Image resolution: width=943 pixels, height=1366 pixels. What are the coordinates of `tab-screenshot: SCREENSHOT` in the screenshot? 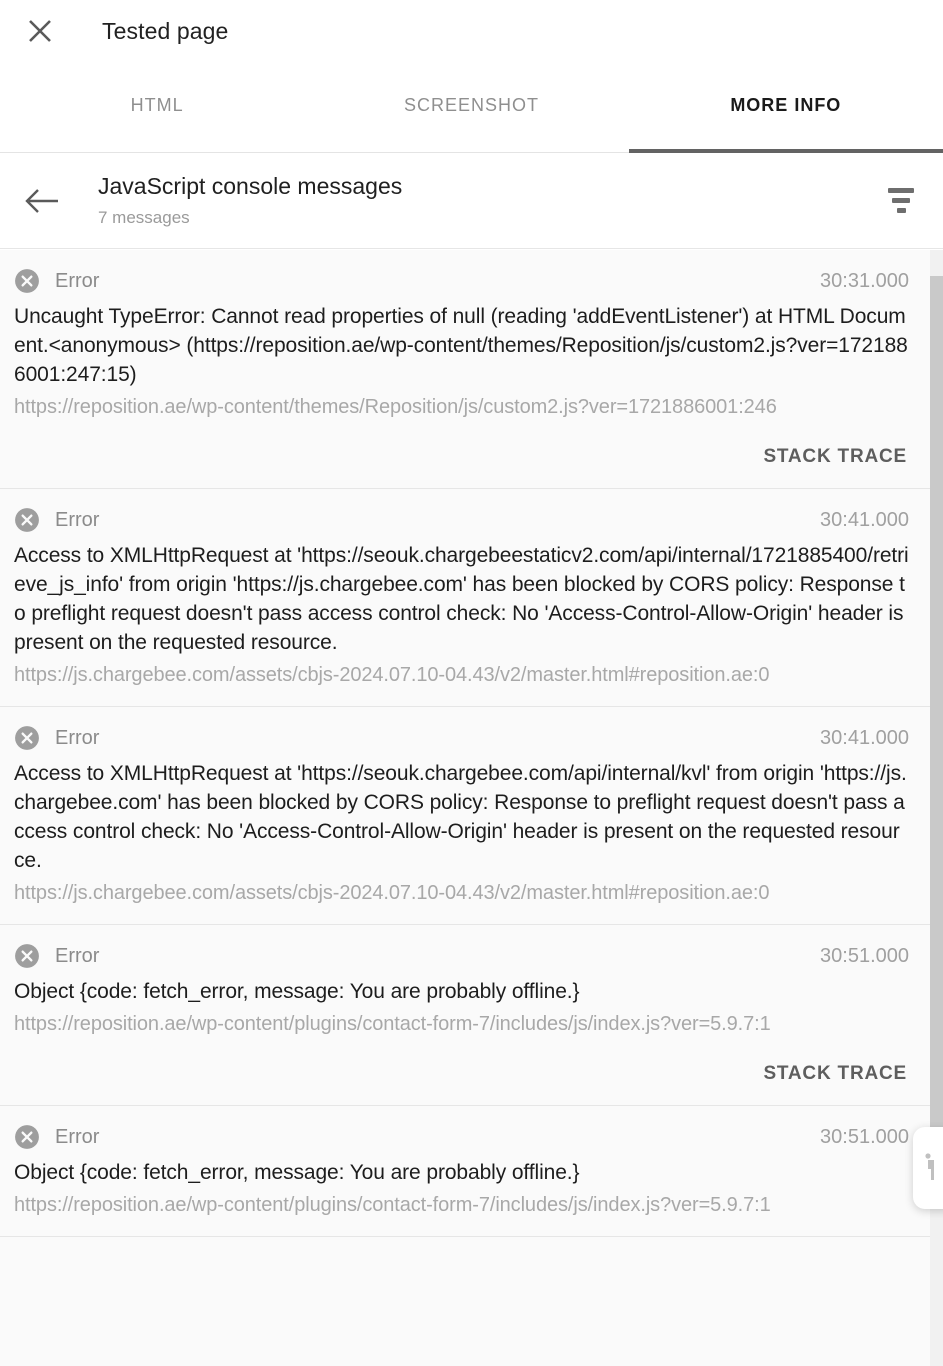 It's located at (471, 107).